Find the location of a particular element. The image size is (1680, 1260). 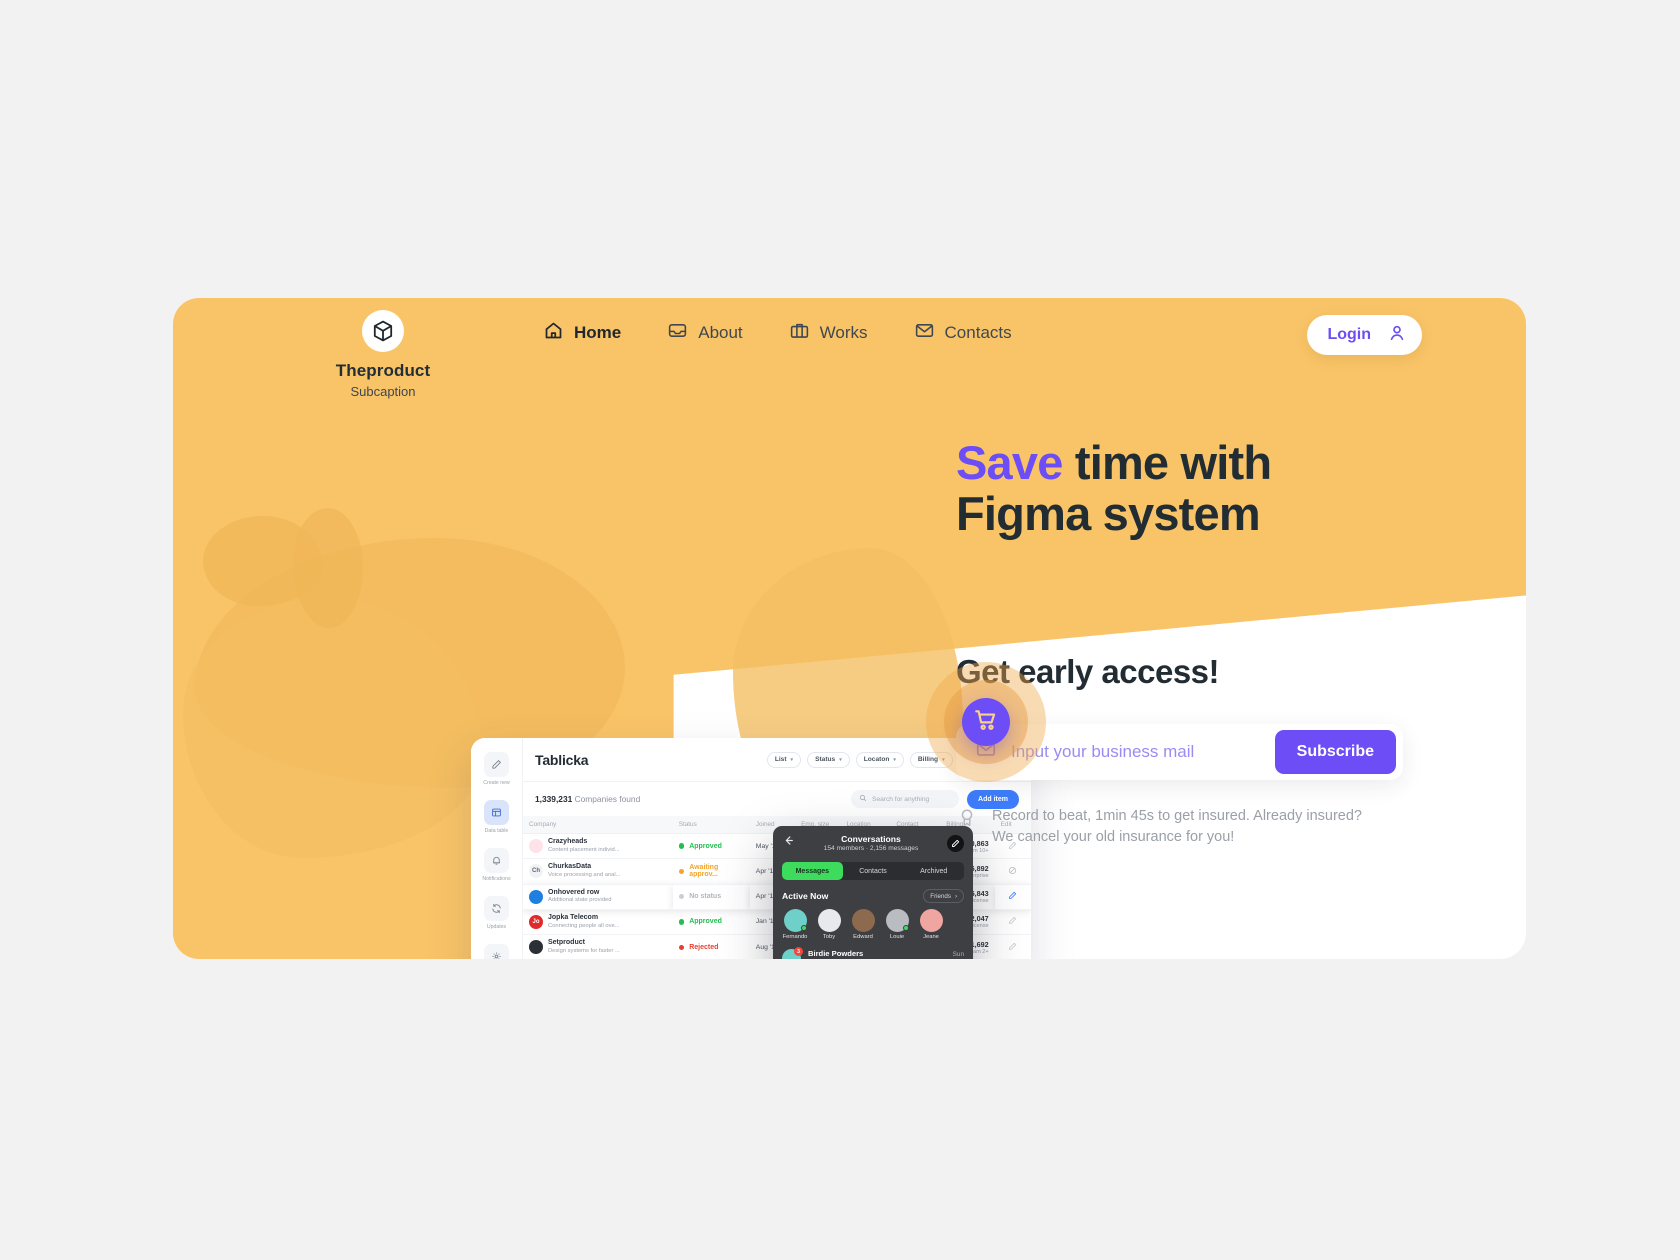

sidebar-item-settings: Settings is located at coordinates (496, 951).